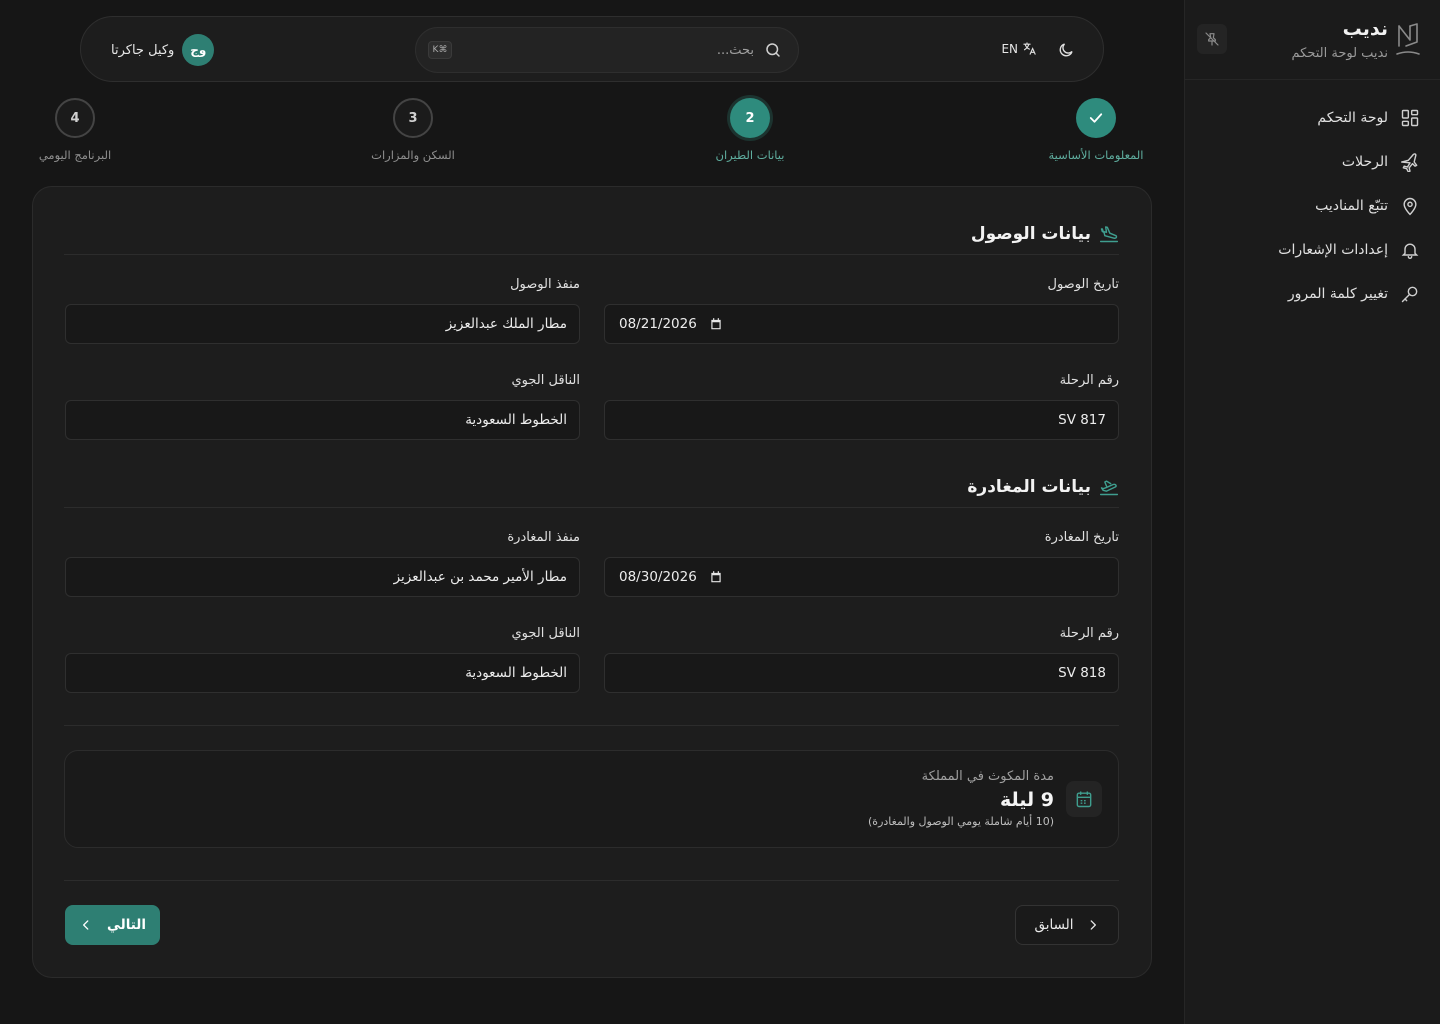 Image resolution: width=1440 pixels, height=1024 pixels. I want to click on sidebar-item-label: إعدادات الإشعارات, so click(1333, 250).